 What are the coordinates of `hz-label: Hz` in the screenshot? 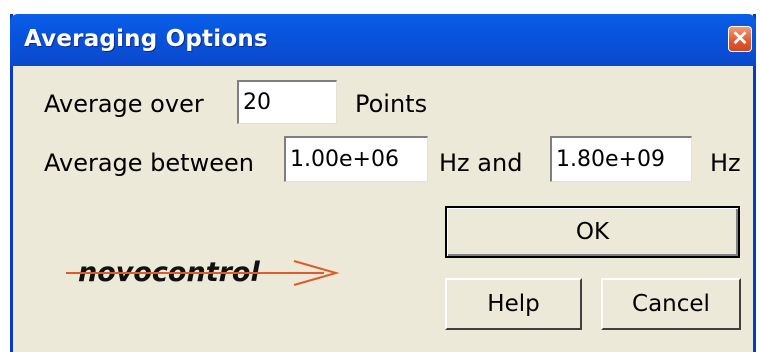 It's located at (725, 163).